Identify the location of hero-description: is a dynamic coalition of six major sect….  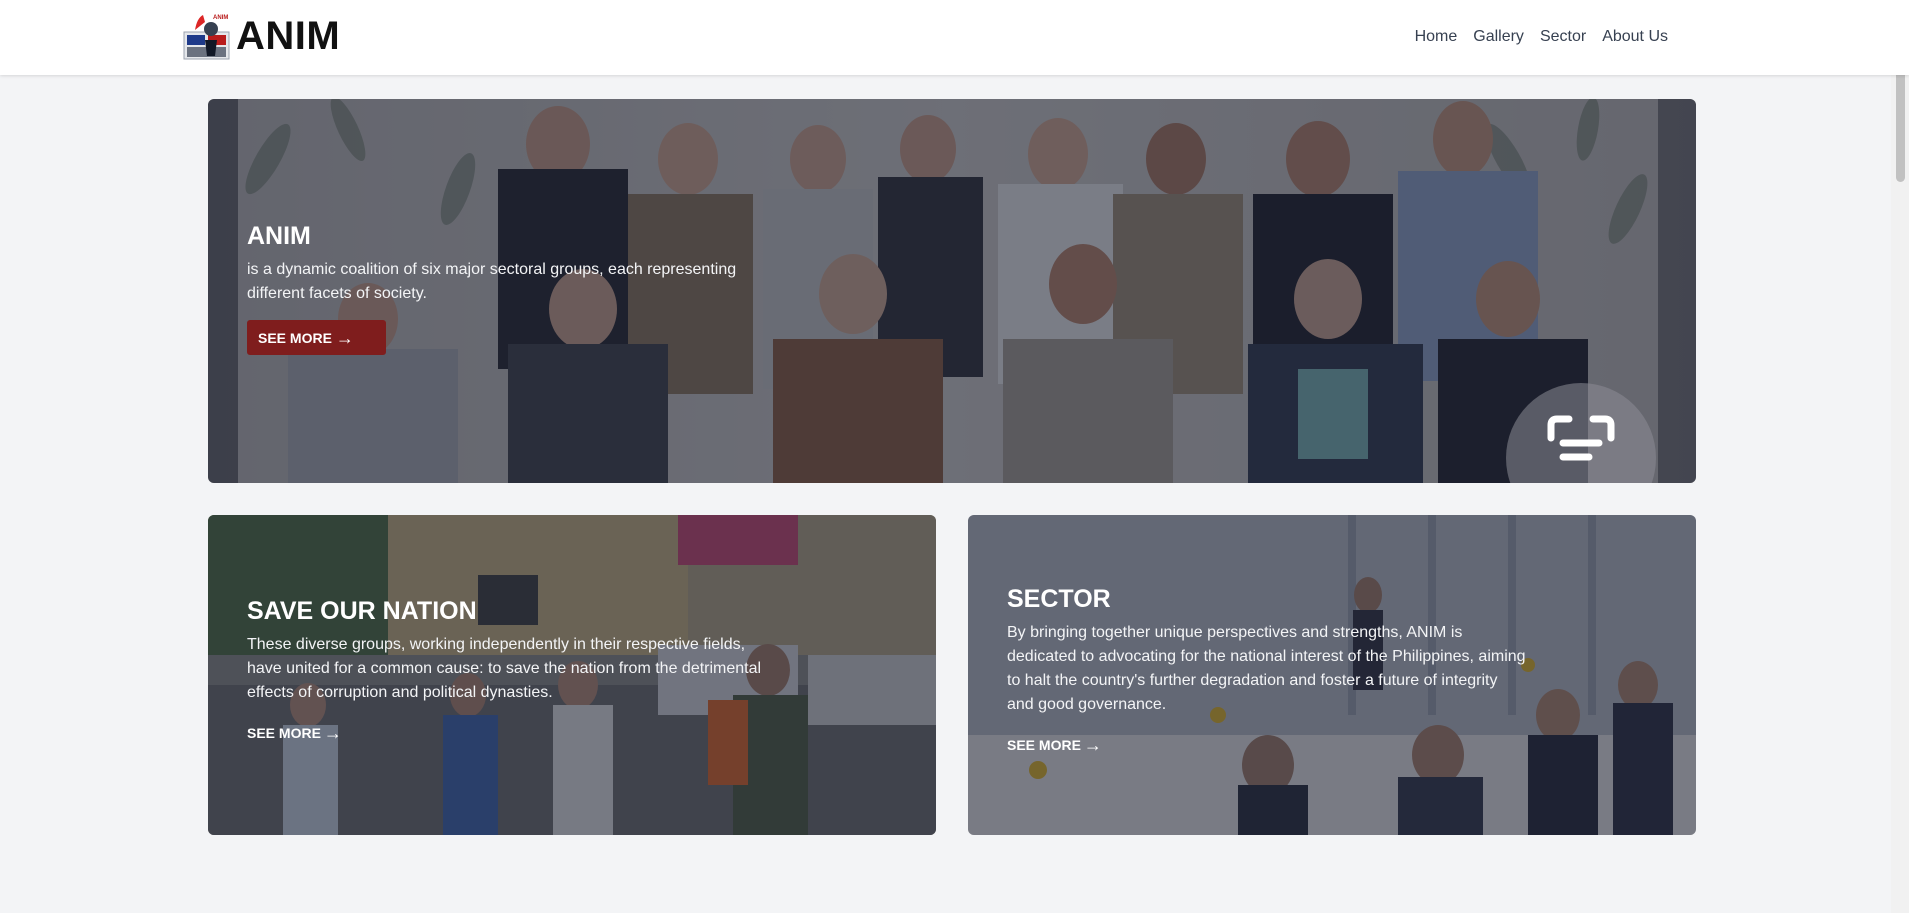
(492, 281).